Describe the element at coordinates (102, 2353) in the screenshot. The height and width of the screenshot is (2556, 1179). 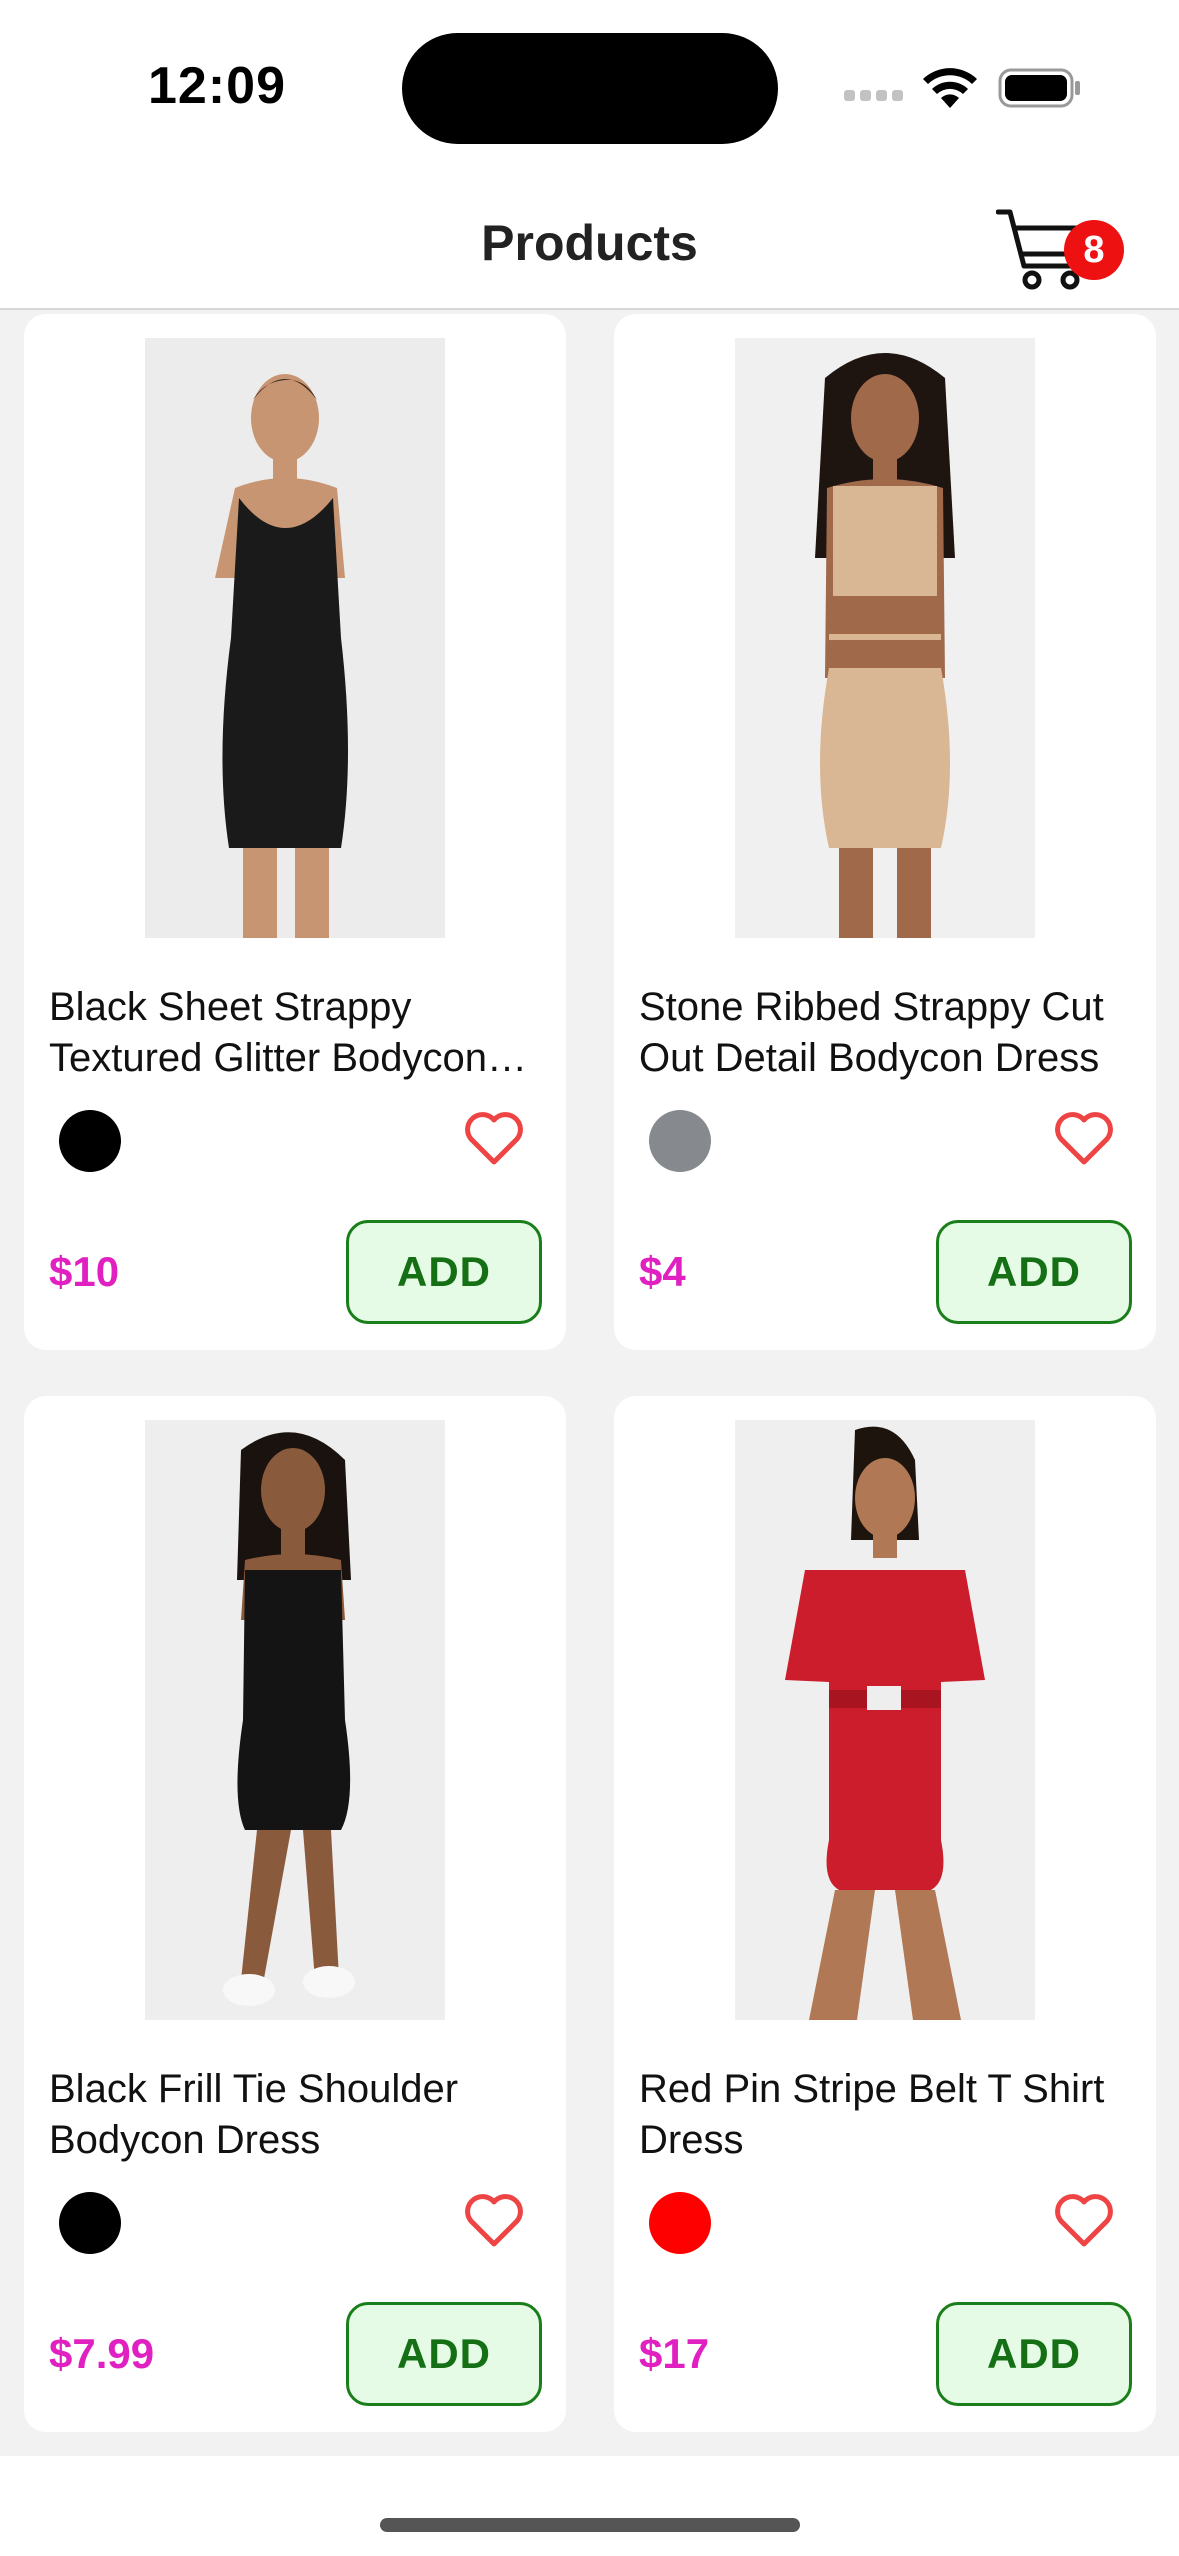
I see `product-price: $7.99` at that location.